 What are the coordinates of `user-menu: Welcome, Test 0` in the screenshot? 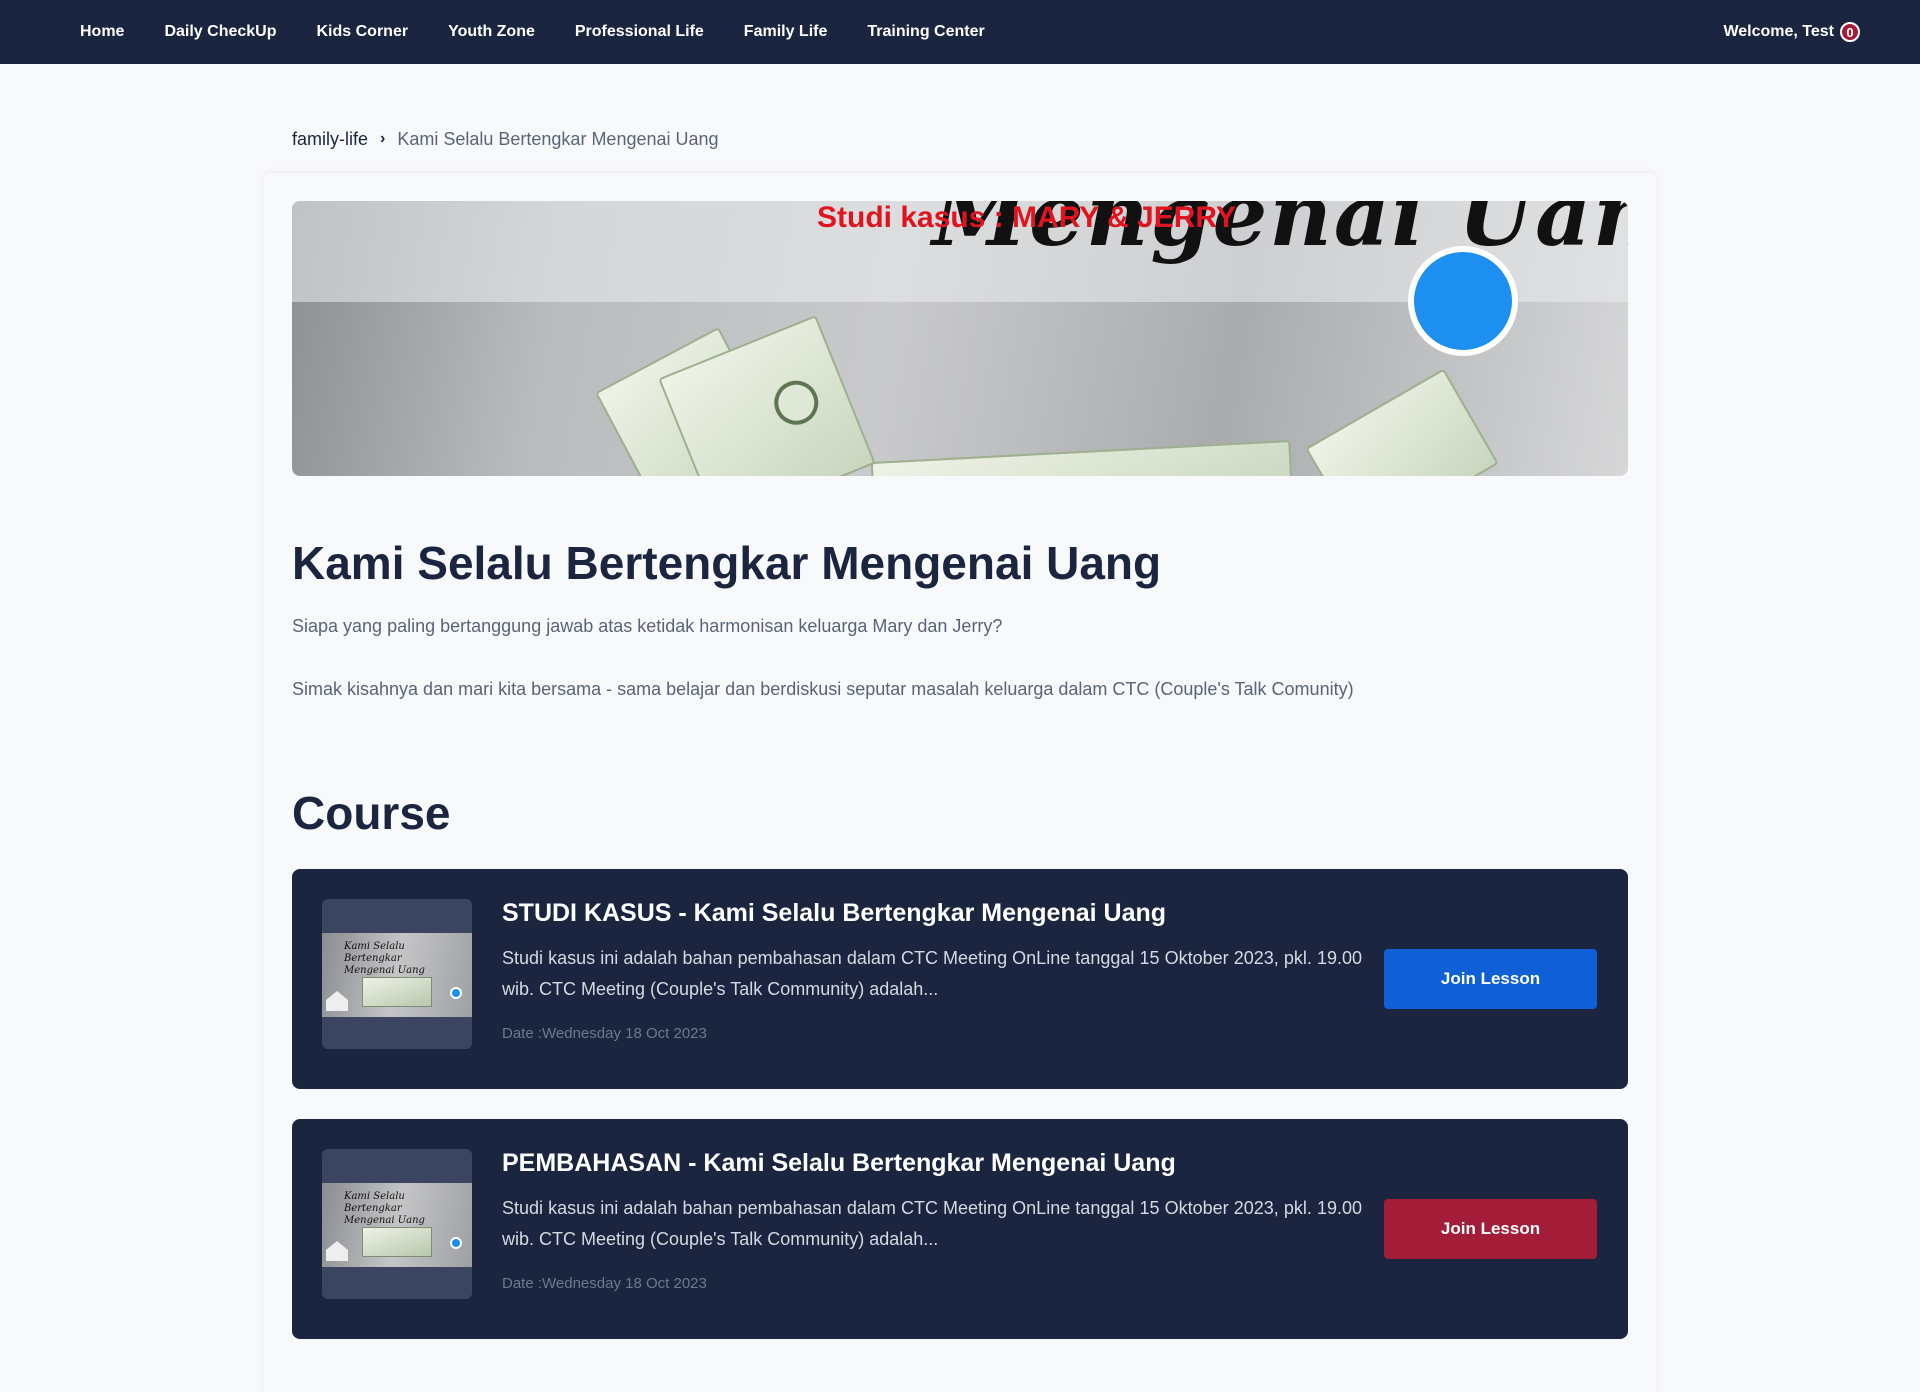 It's located at (1791, 32).